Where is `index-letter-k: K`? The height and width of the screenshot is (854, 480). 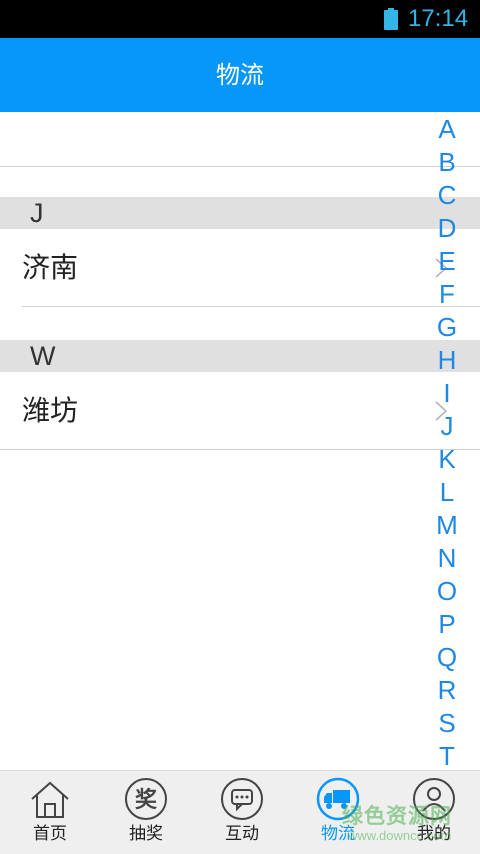
index-letter-k: K is located at coordinates (447, 459).